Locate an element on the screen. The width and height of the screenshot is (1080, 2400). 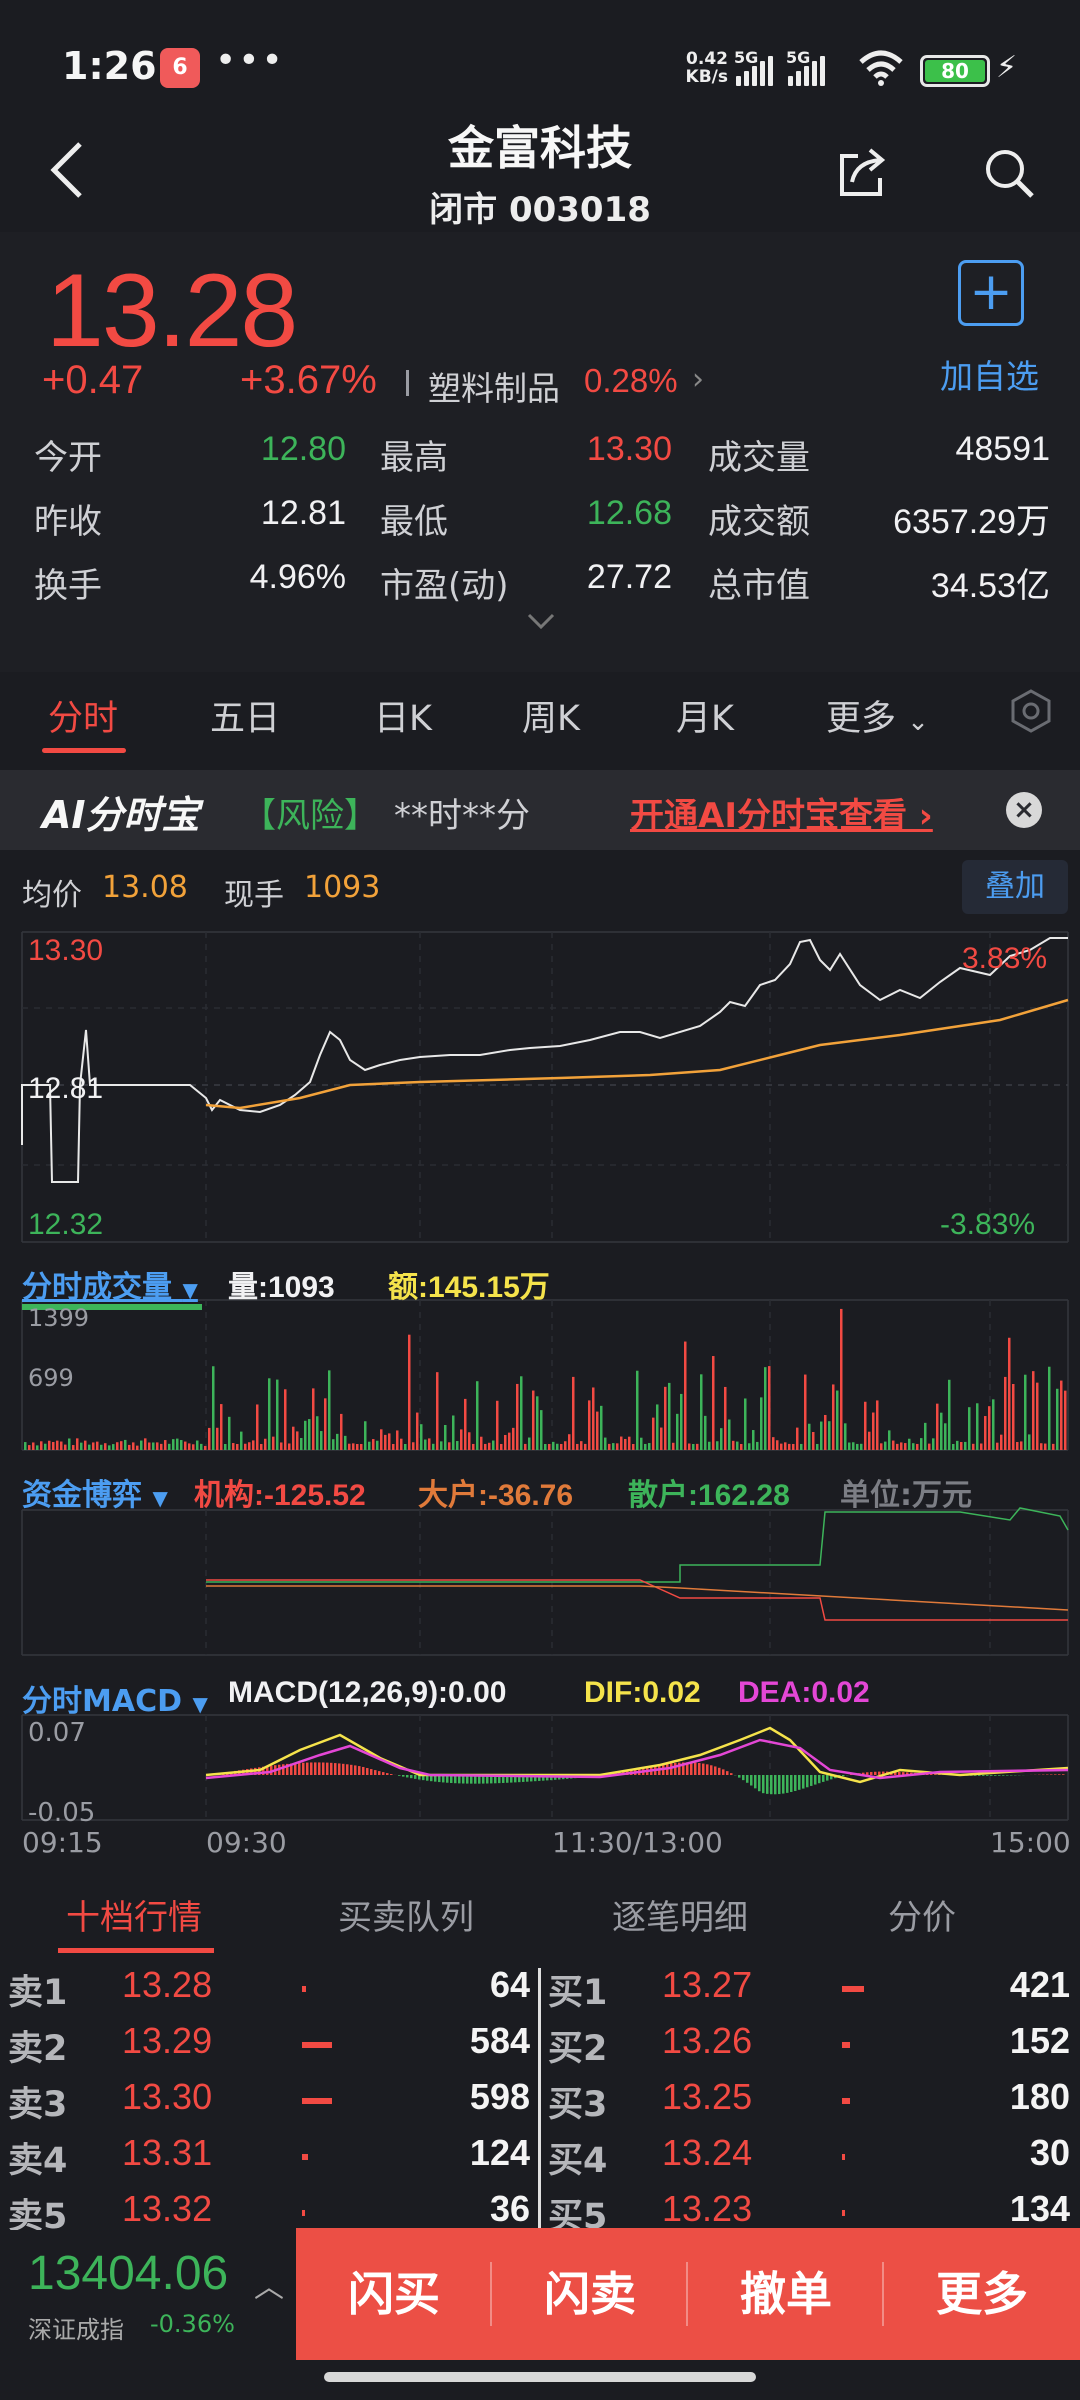
flash-sell-button: 闪卖 is located at coordinates (590, 2291).